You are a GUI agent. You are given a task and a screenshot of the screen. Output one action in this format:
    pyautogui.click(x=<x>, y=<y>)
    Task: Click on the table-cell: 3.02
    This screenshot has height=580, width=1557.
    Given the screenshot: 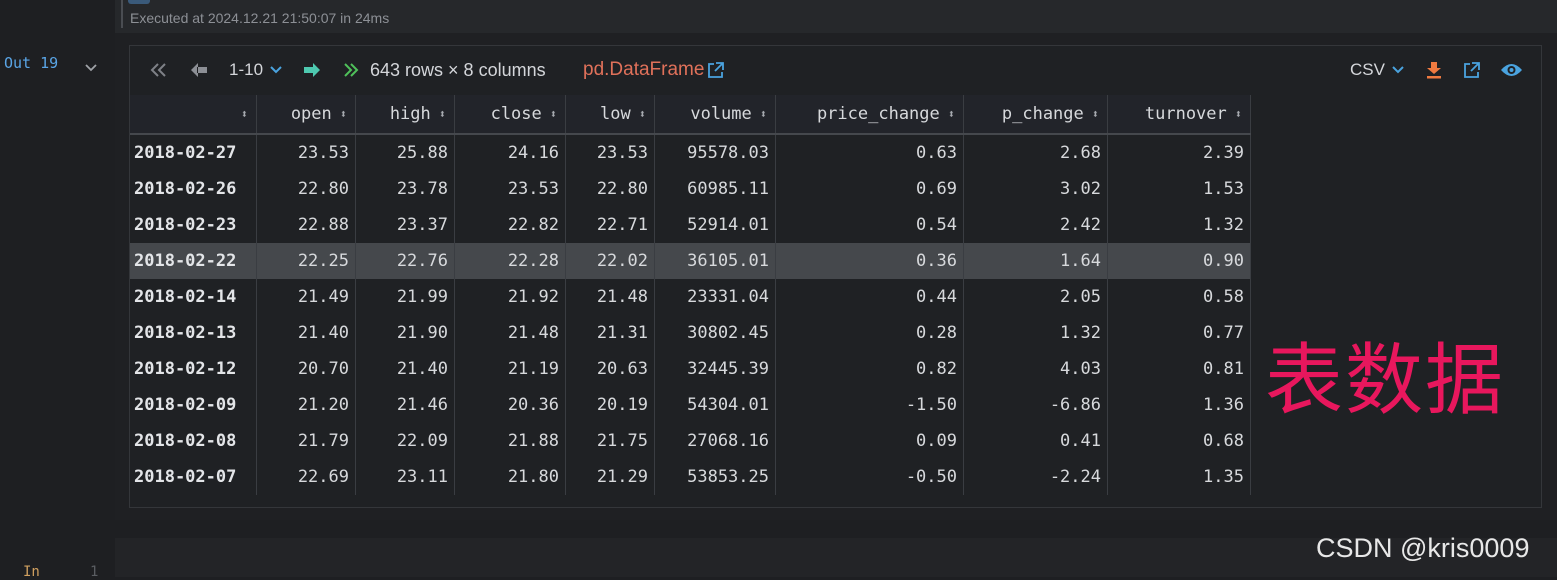 What is the action you would take?
    pyautogui.click(x=1035, y=189)
    